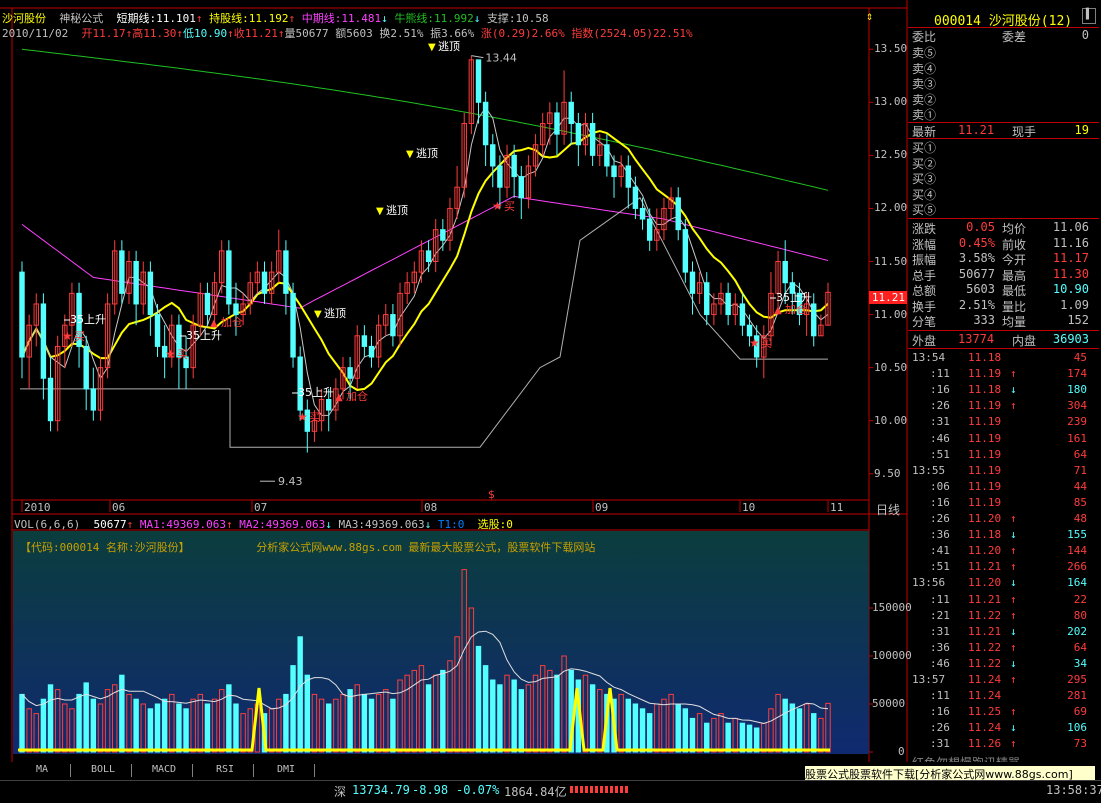  I want to click on stat-value: 152, so click(1078, 320).